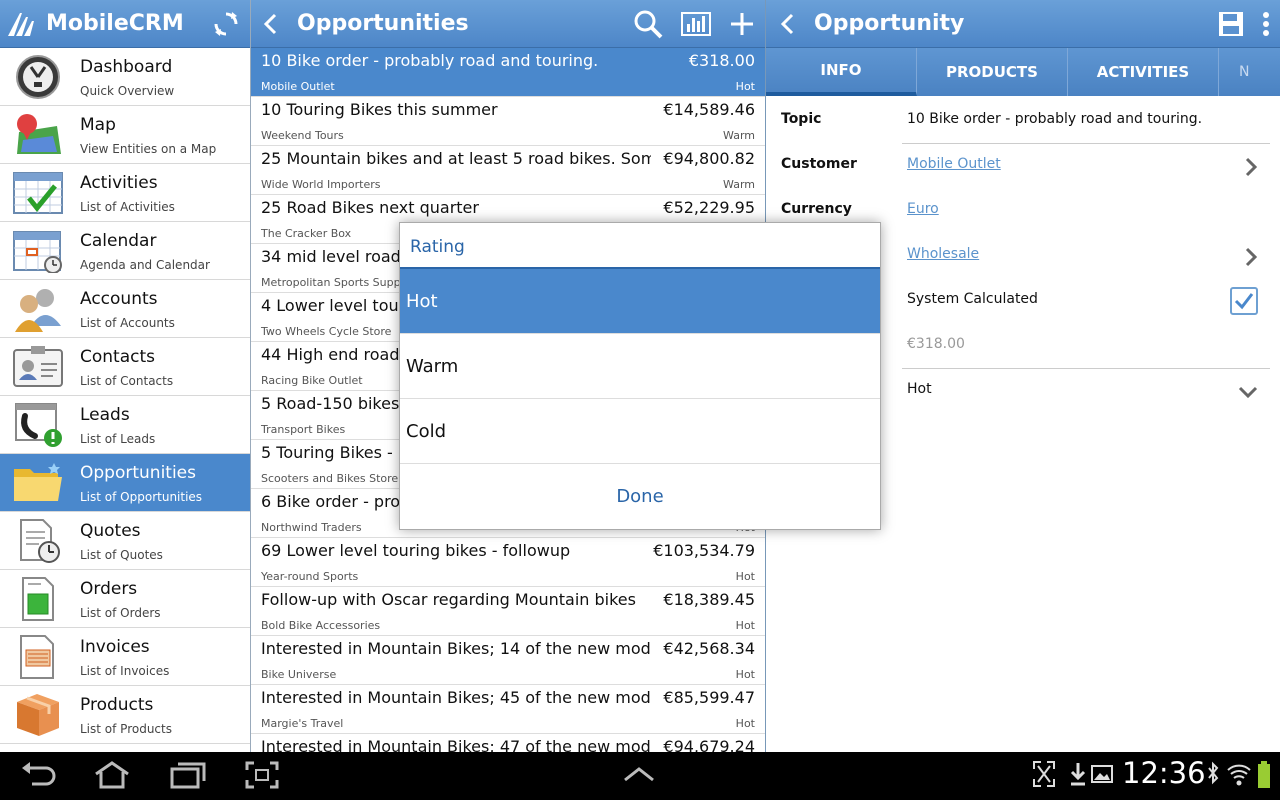 This screenshot has height=800, width=1280. What do you see at coordinates (98, 124) in the screenshot?
I see `nav-title: Map` at bounding box center [98, 124].